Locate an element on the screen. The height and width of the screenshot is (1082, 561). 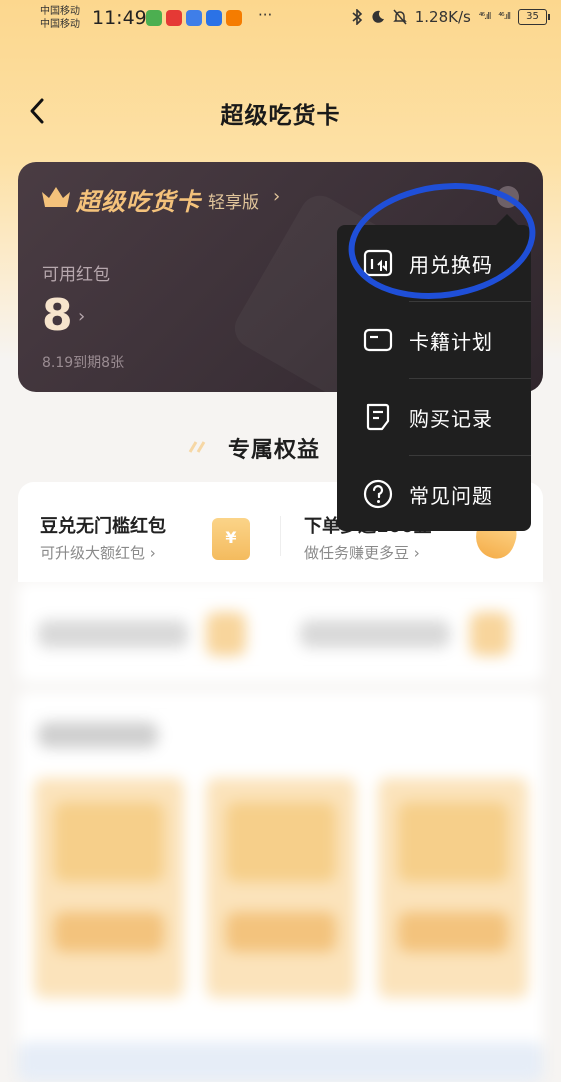
purchase-record-icon is located at coordinates (378, 417).